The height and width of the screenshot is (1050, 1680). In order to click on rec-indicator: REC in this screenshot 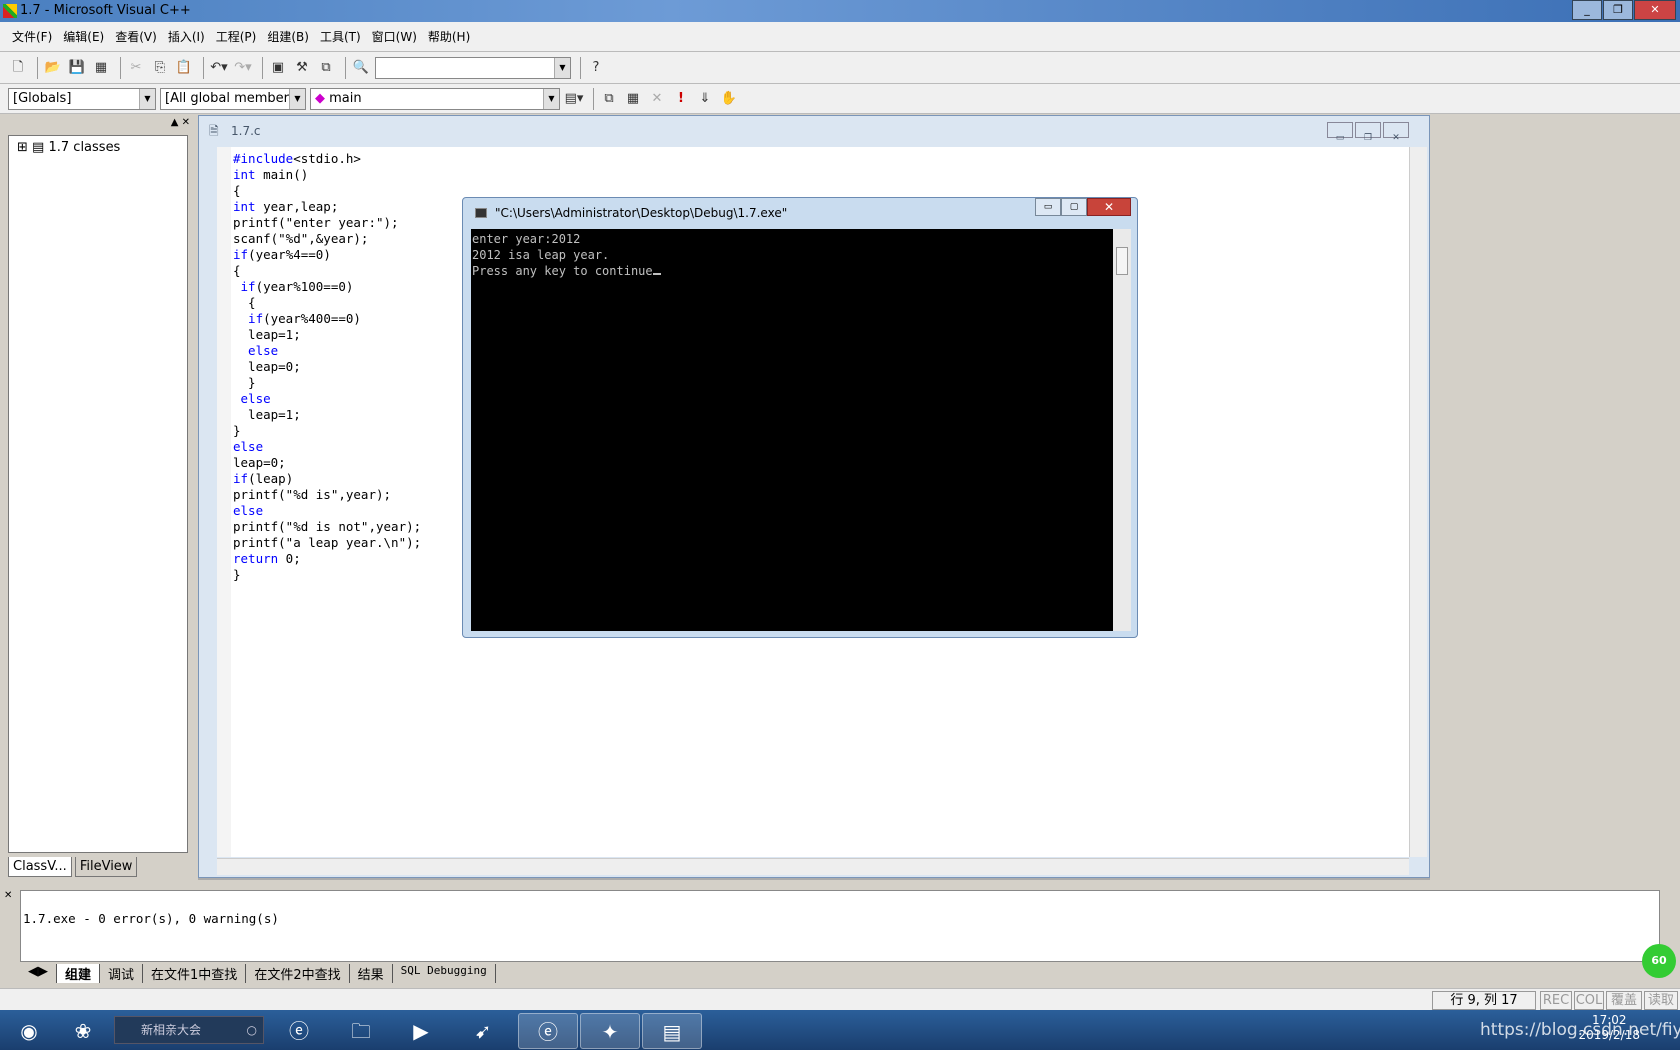, I will do `click(1556, 1000)`.